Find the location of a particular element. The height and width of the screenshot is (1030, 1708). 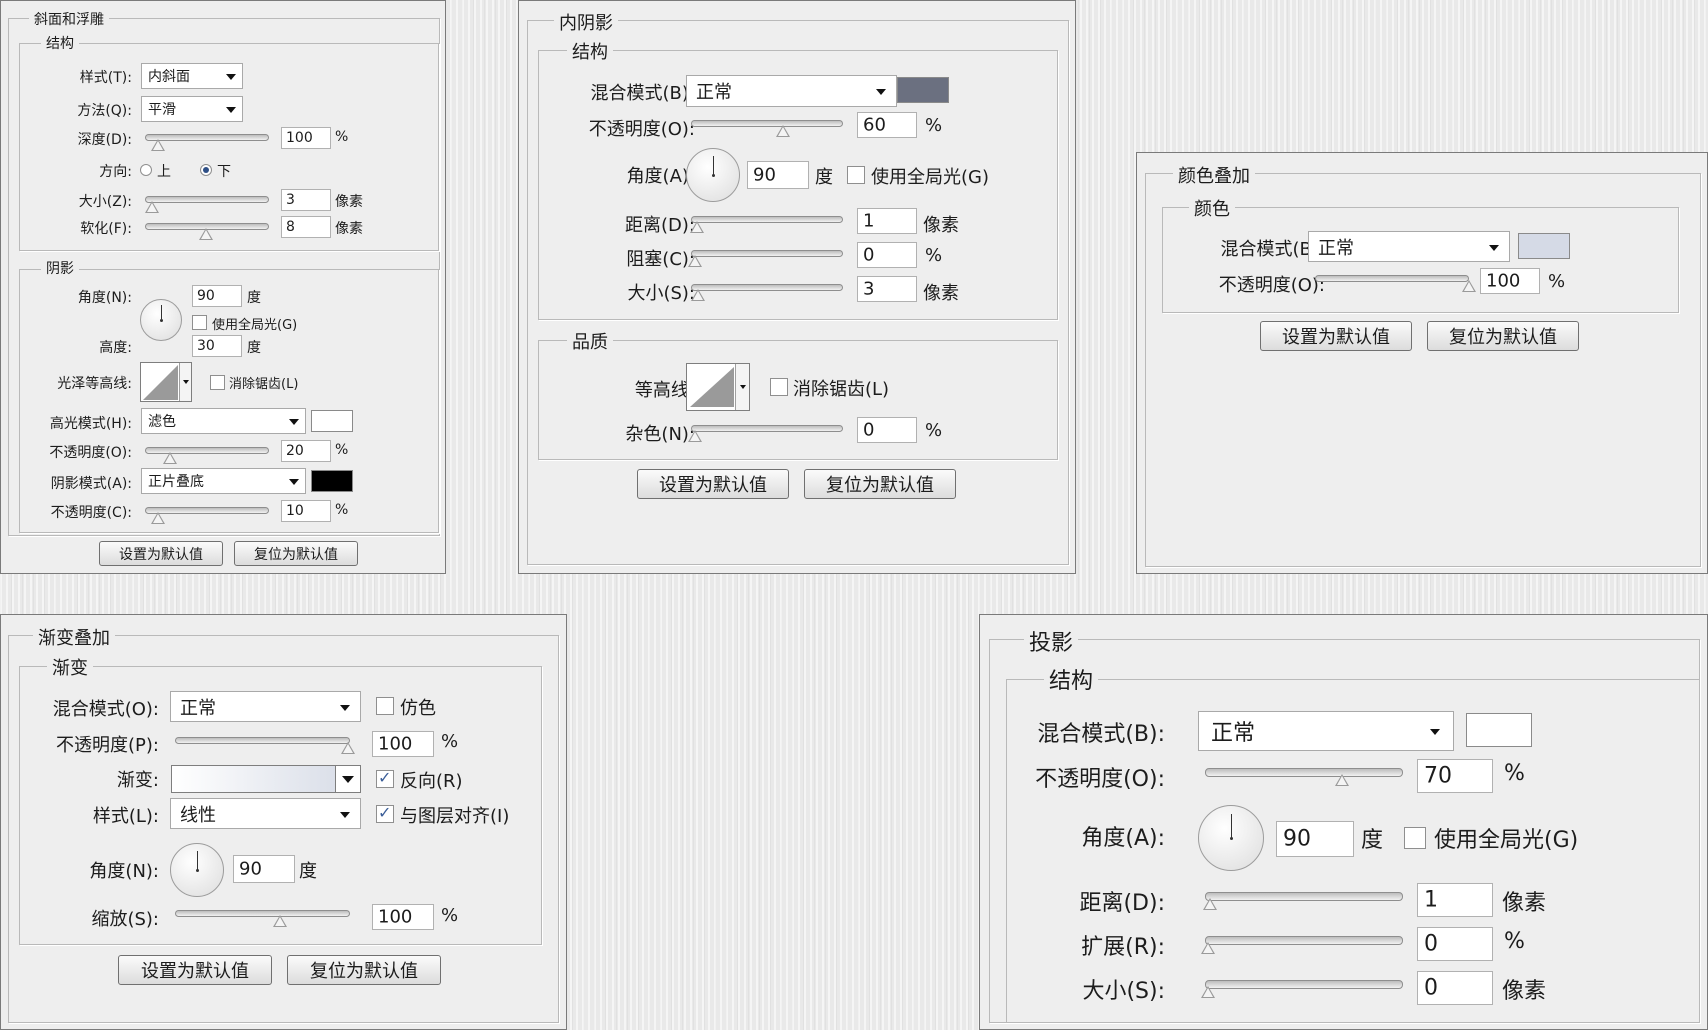

soften-slider is located at coordinates (207, 231).